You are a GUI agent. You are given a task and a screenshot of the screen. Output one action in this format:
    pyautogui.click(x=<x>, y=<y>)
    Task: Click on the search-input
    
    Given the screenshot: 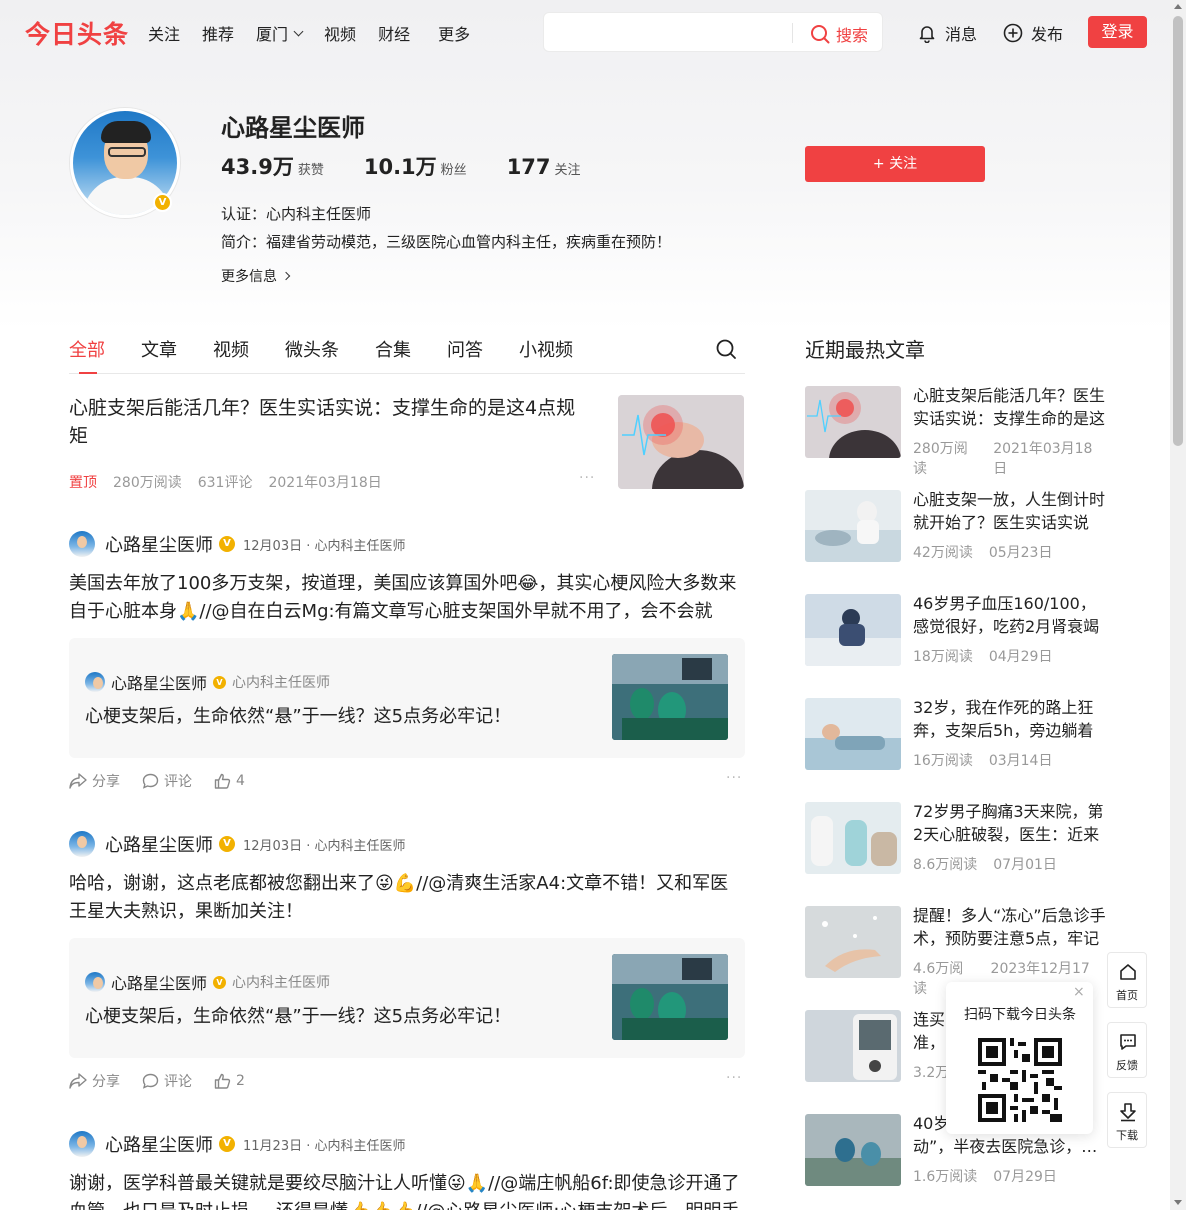 What is the action you would take?
    pyautogui.click(x=669, y=33)
    